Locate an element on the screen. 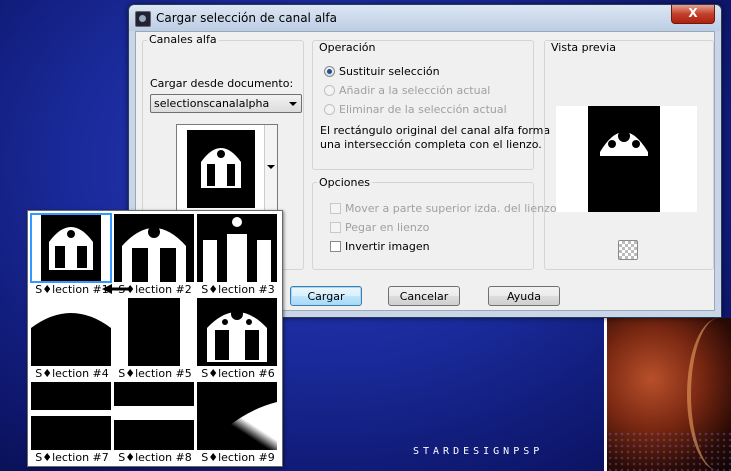 The width and height of the screenshot is (731, 471). thumbnail-selection-7: S♦lection #7 is located at coordinates (72, 424).